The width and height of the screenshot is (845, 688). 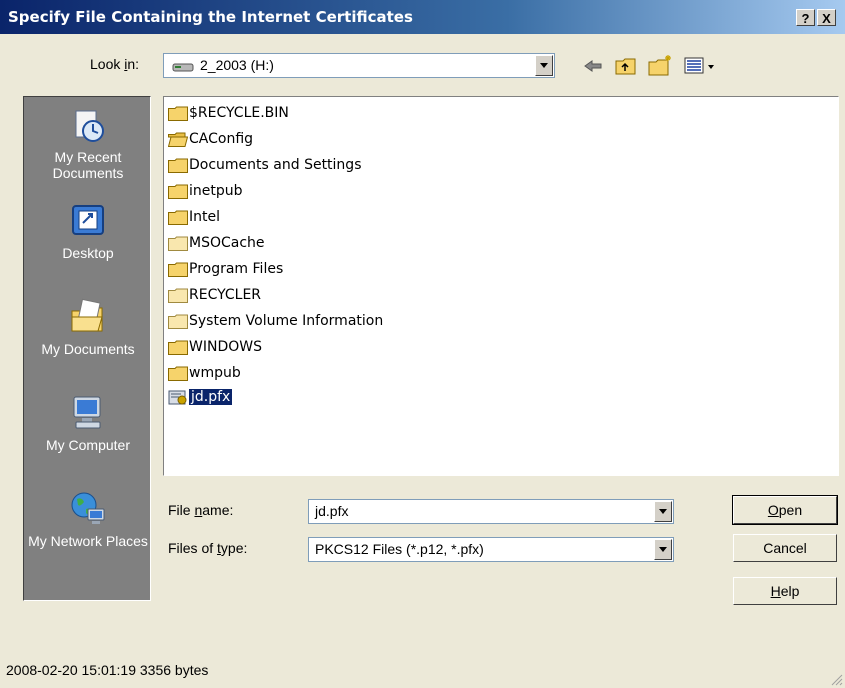 I want to click on view-menu-icon, so click(x=701, y=66).